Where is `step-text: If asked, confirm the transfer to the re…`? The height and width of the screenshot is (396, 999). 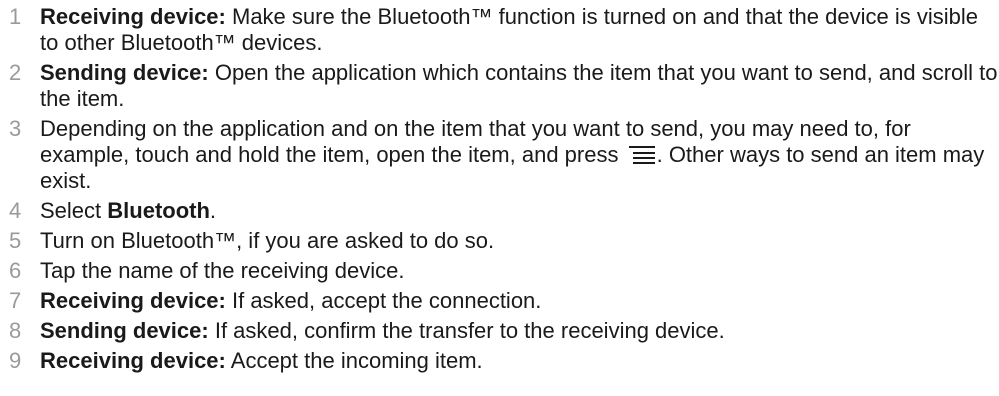
step-text: If asked, confirm the transfer to the re… is located at coordinates (466, 330).